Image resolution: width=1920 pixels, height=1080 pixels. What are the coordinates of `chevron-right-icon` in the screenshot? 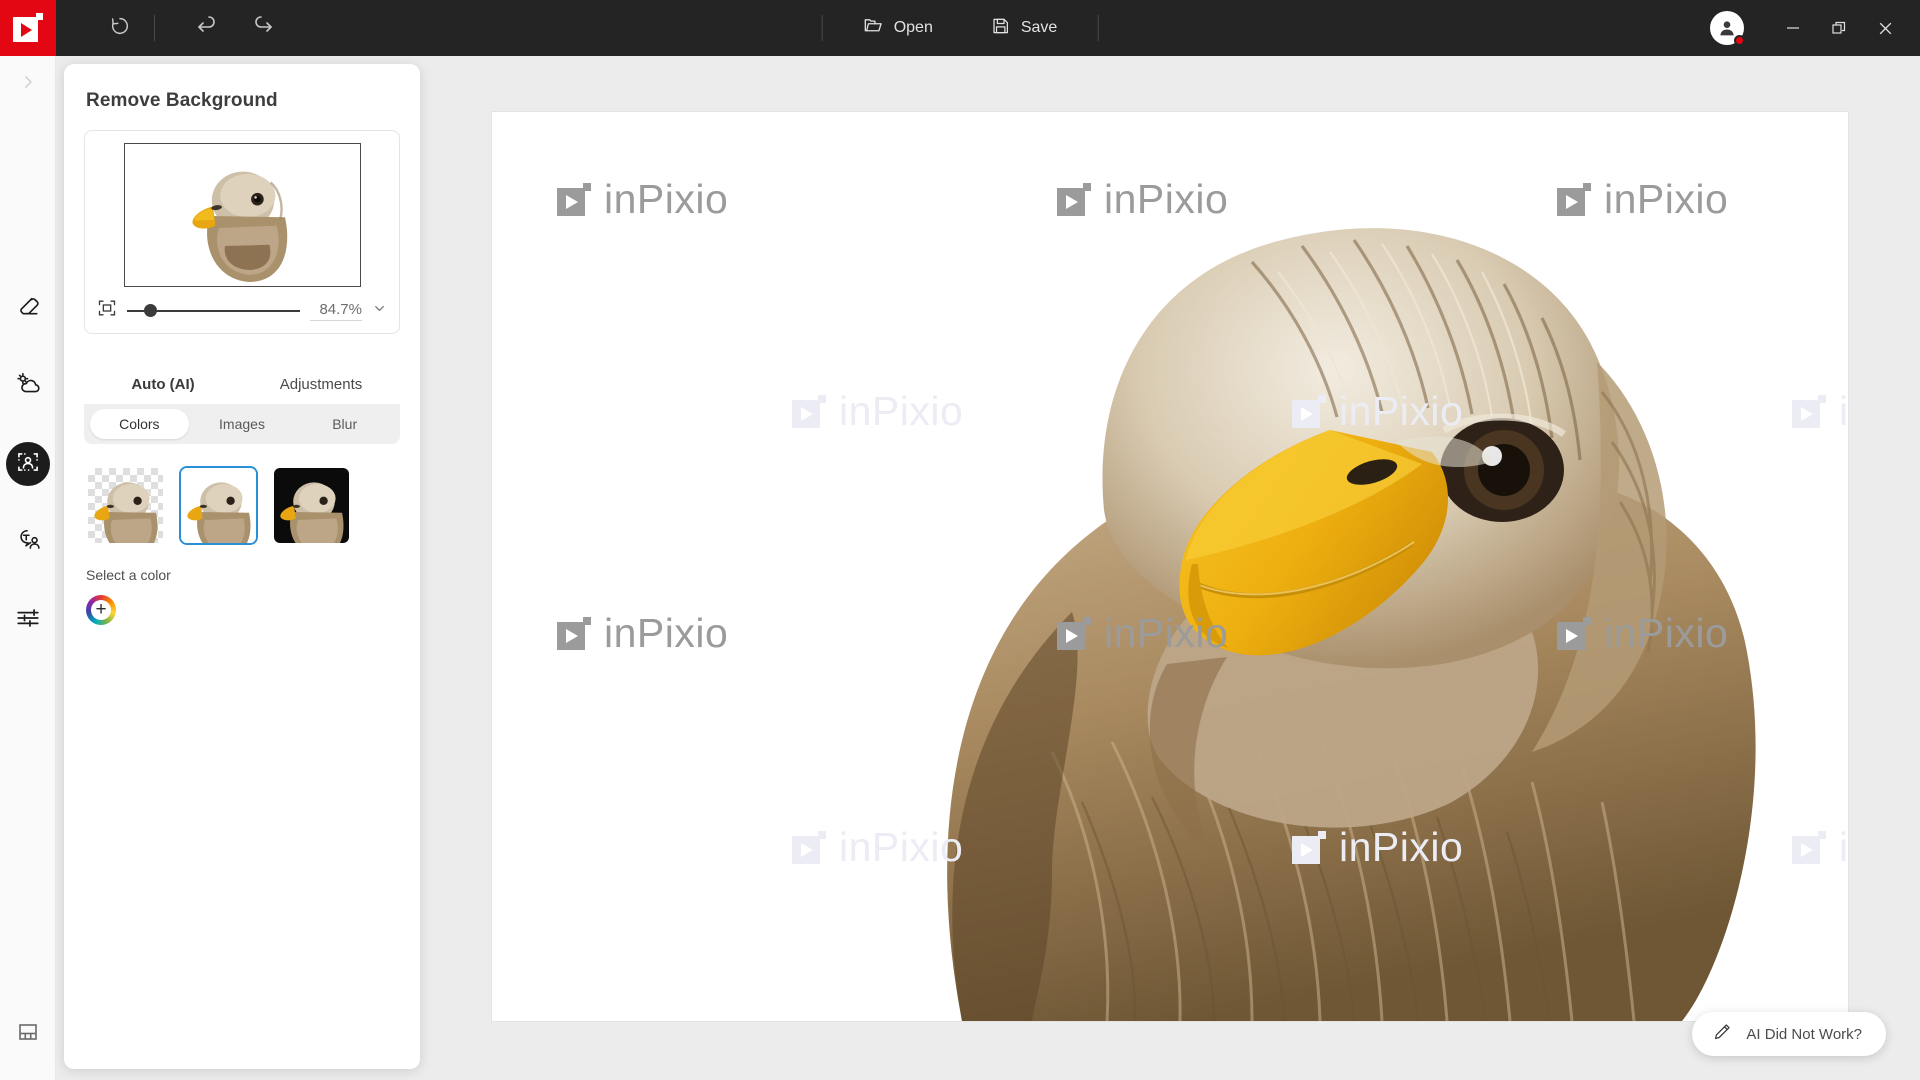 It's located at (28, 84).